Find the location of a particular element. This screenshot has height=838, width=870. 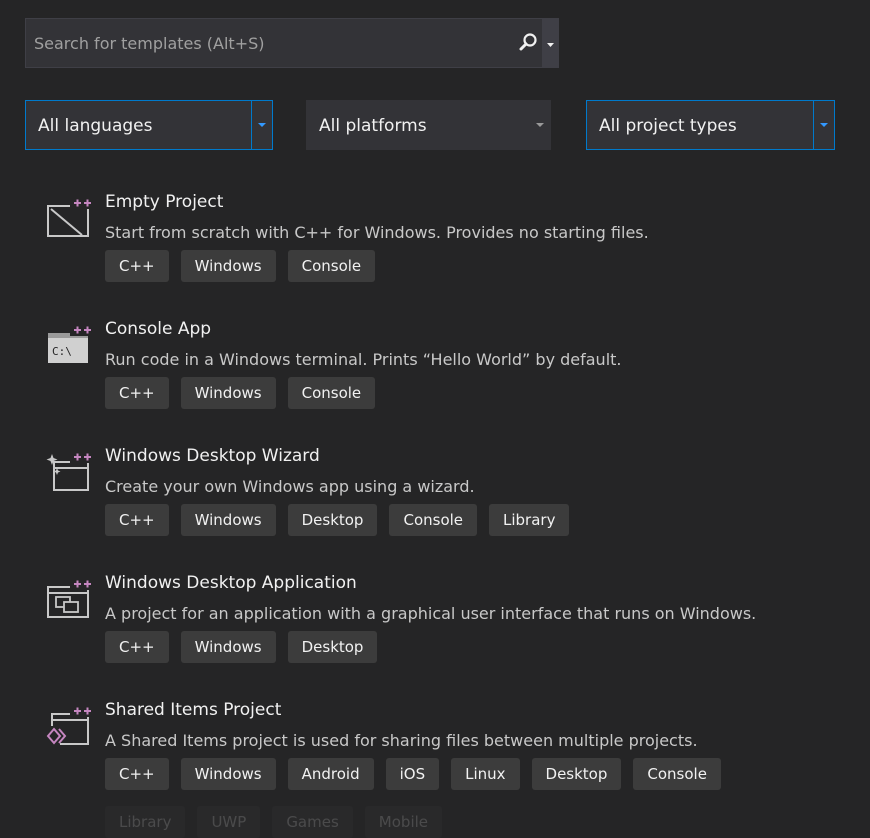

tag-uwp: UWP is located at coordinates (229, 822).